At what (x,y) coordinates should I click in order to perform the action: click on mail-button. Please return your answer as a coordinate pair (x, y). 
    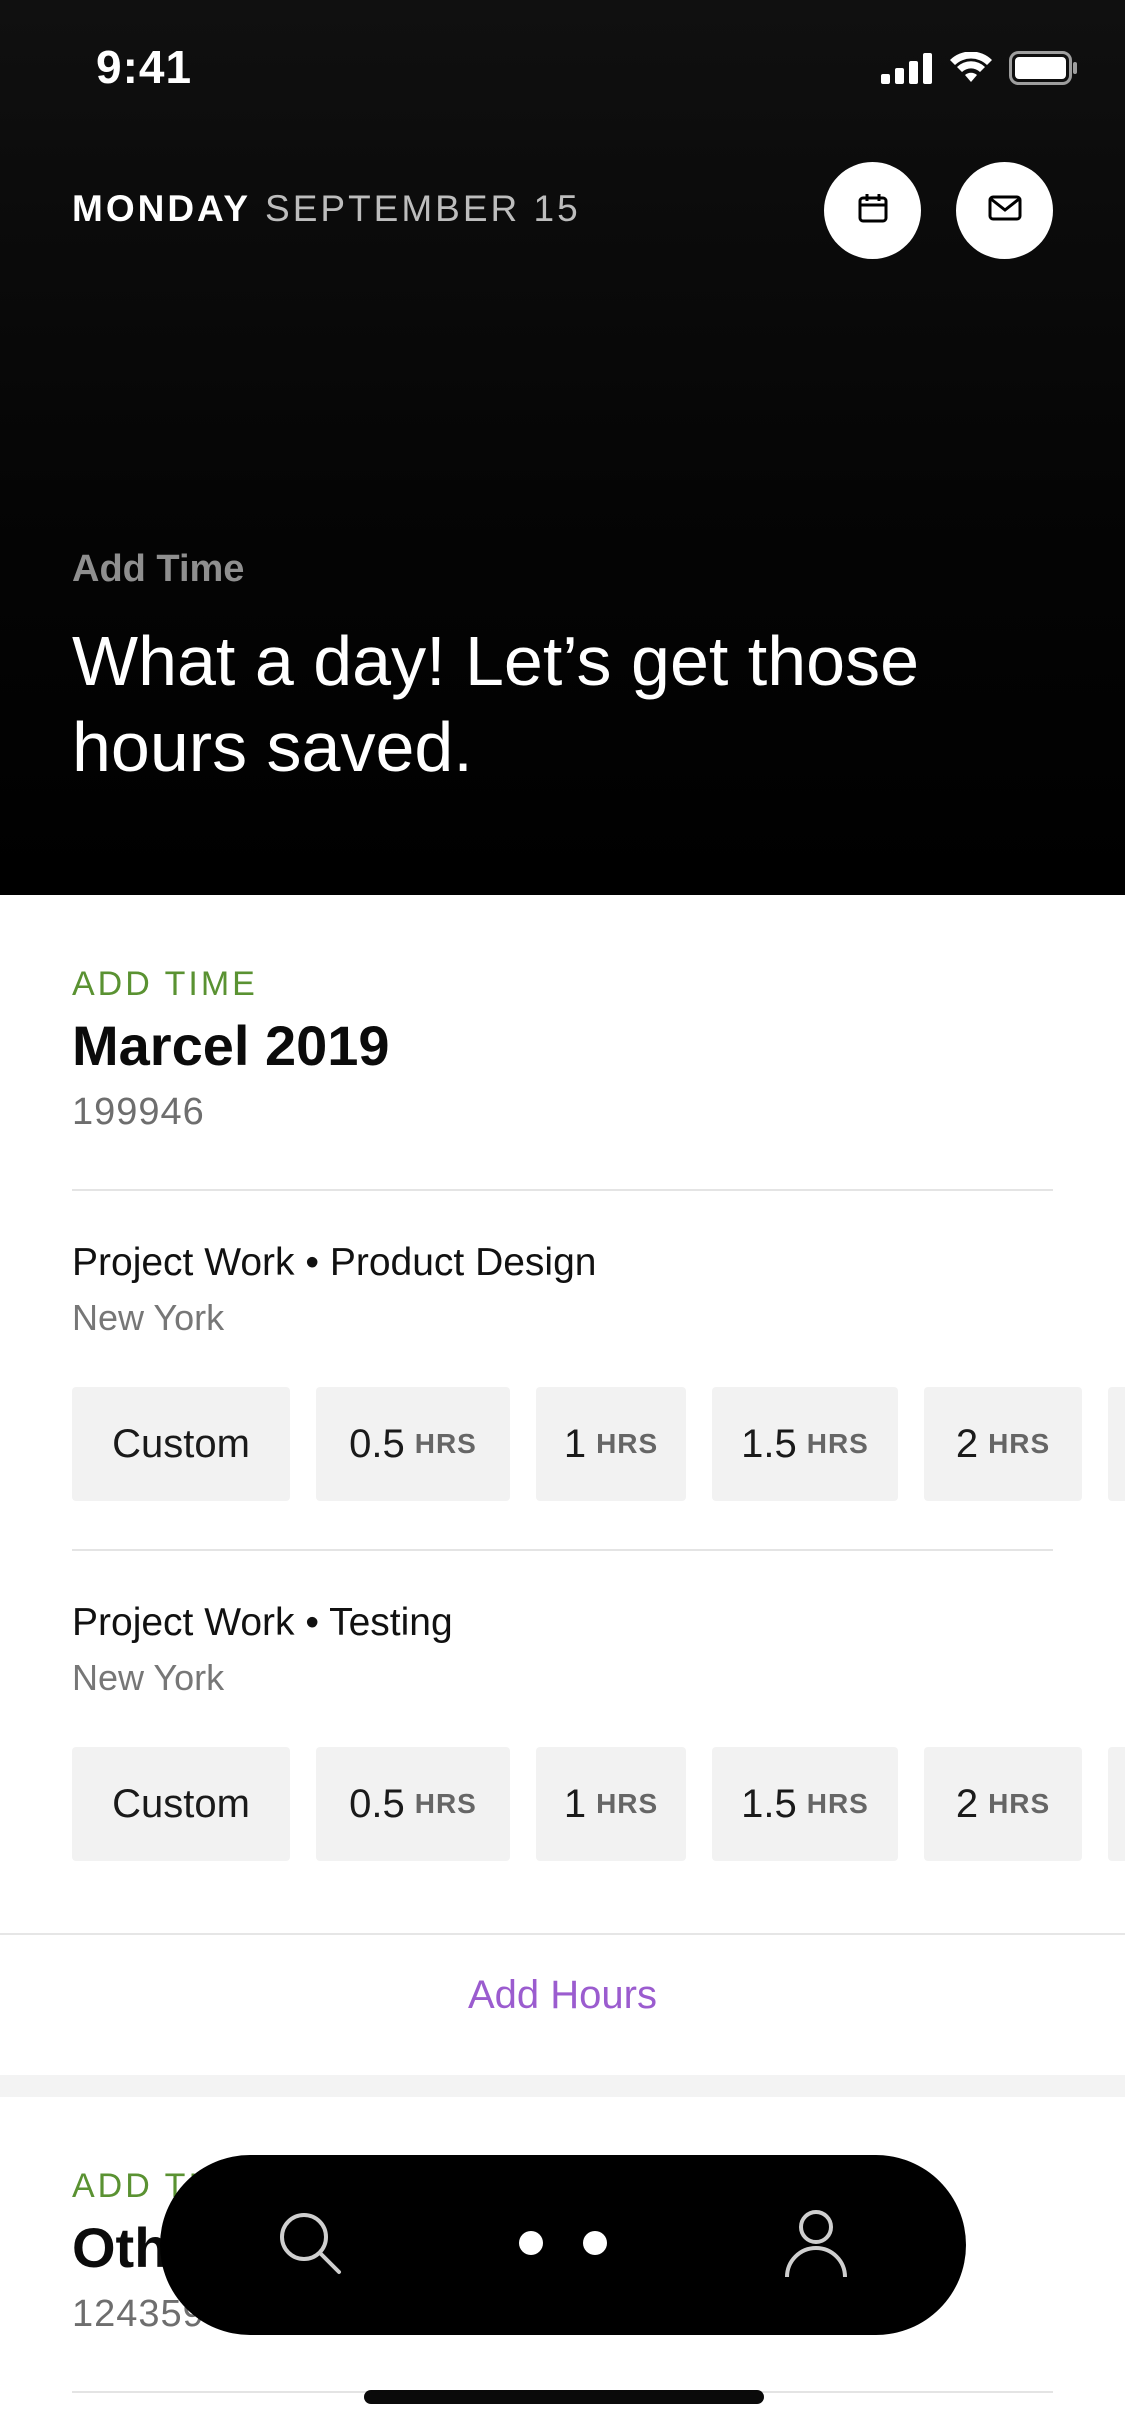
    Looking at the image, I should click on (1004, 210).